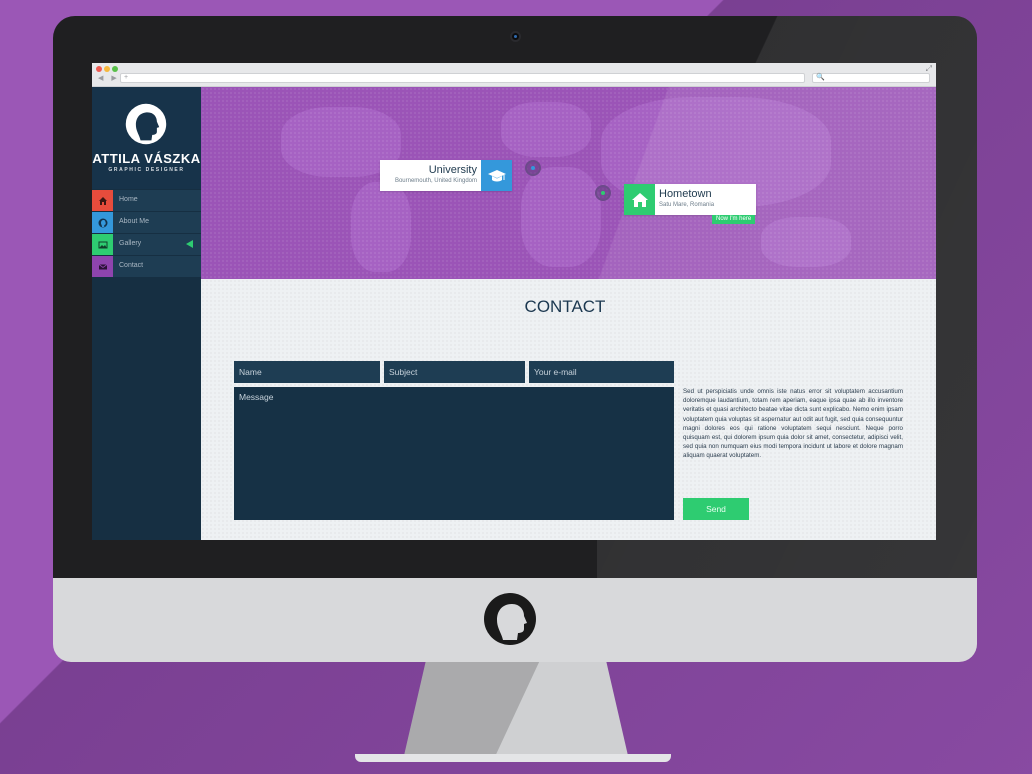  What do you see at coordinates (687, 205) in the screenshot?
I see `hometown-location: Satu Mare, Romania` at bounding box center [687, 205].